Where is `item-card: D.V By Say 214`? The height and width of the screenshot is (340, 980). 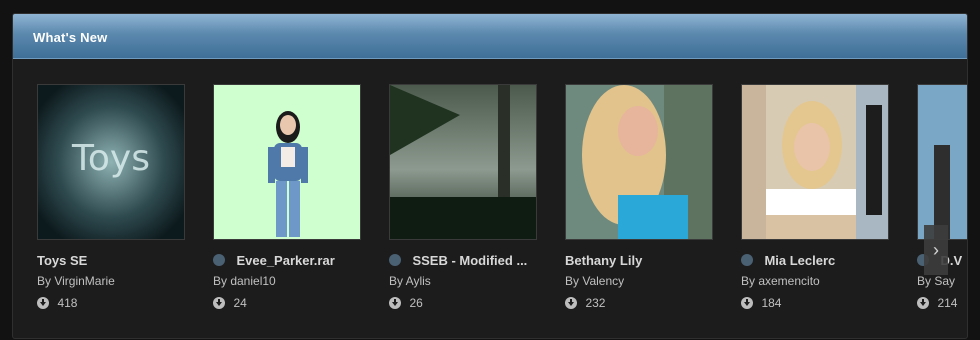
item-card: D.V By Say 214 is located at coordinates (942, 197).